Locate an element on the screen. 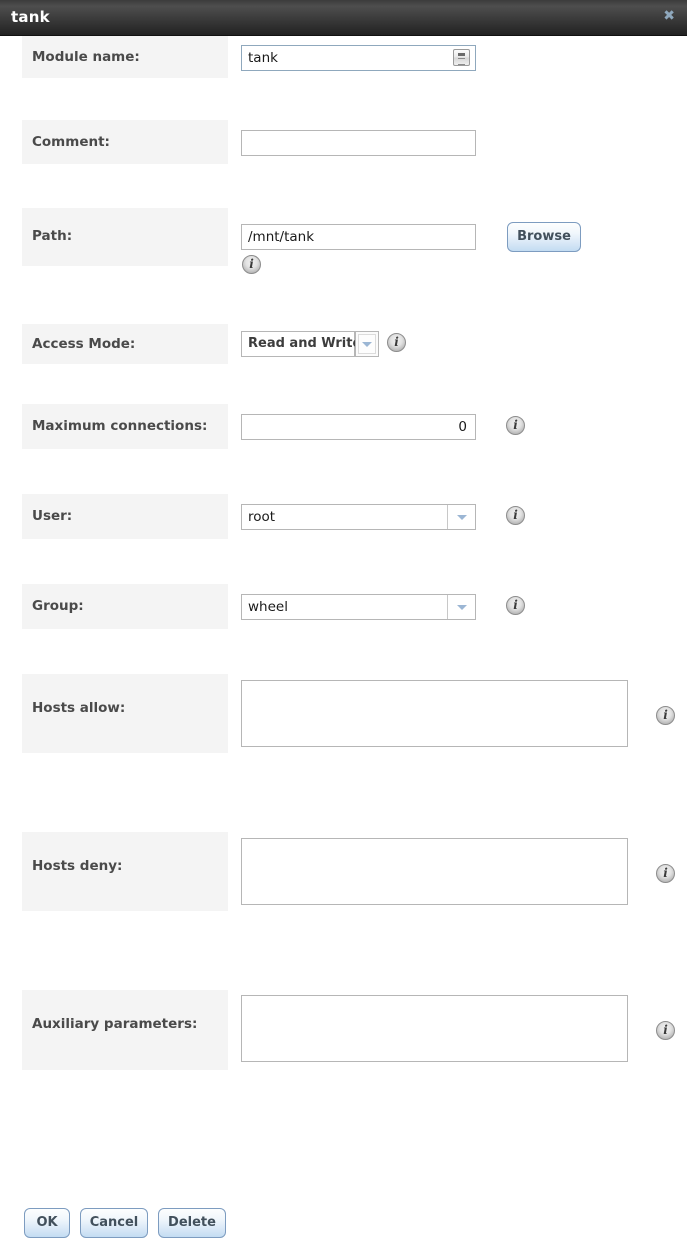 The width and height of the screenshot is (687, 1238). form-actions: OK Cancel Delete is located at coordinates (343, 1194).